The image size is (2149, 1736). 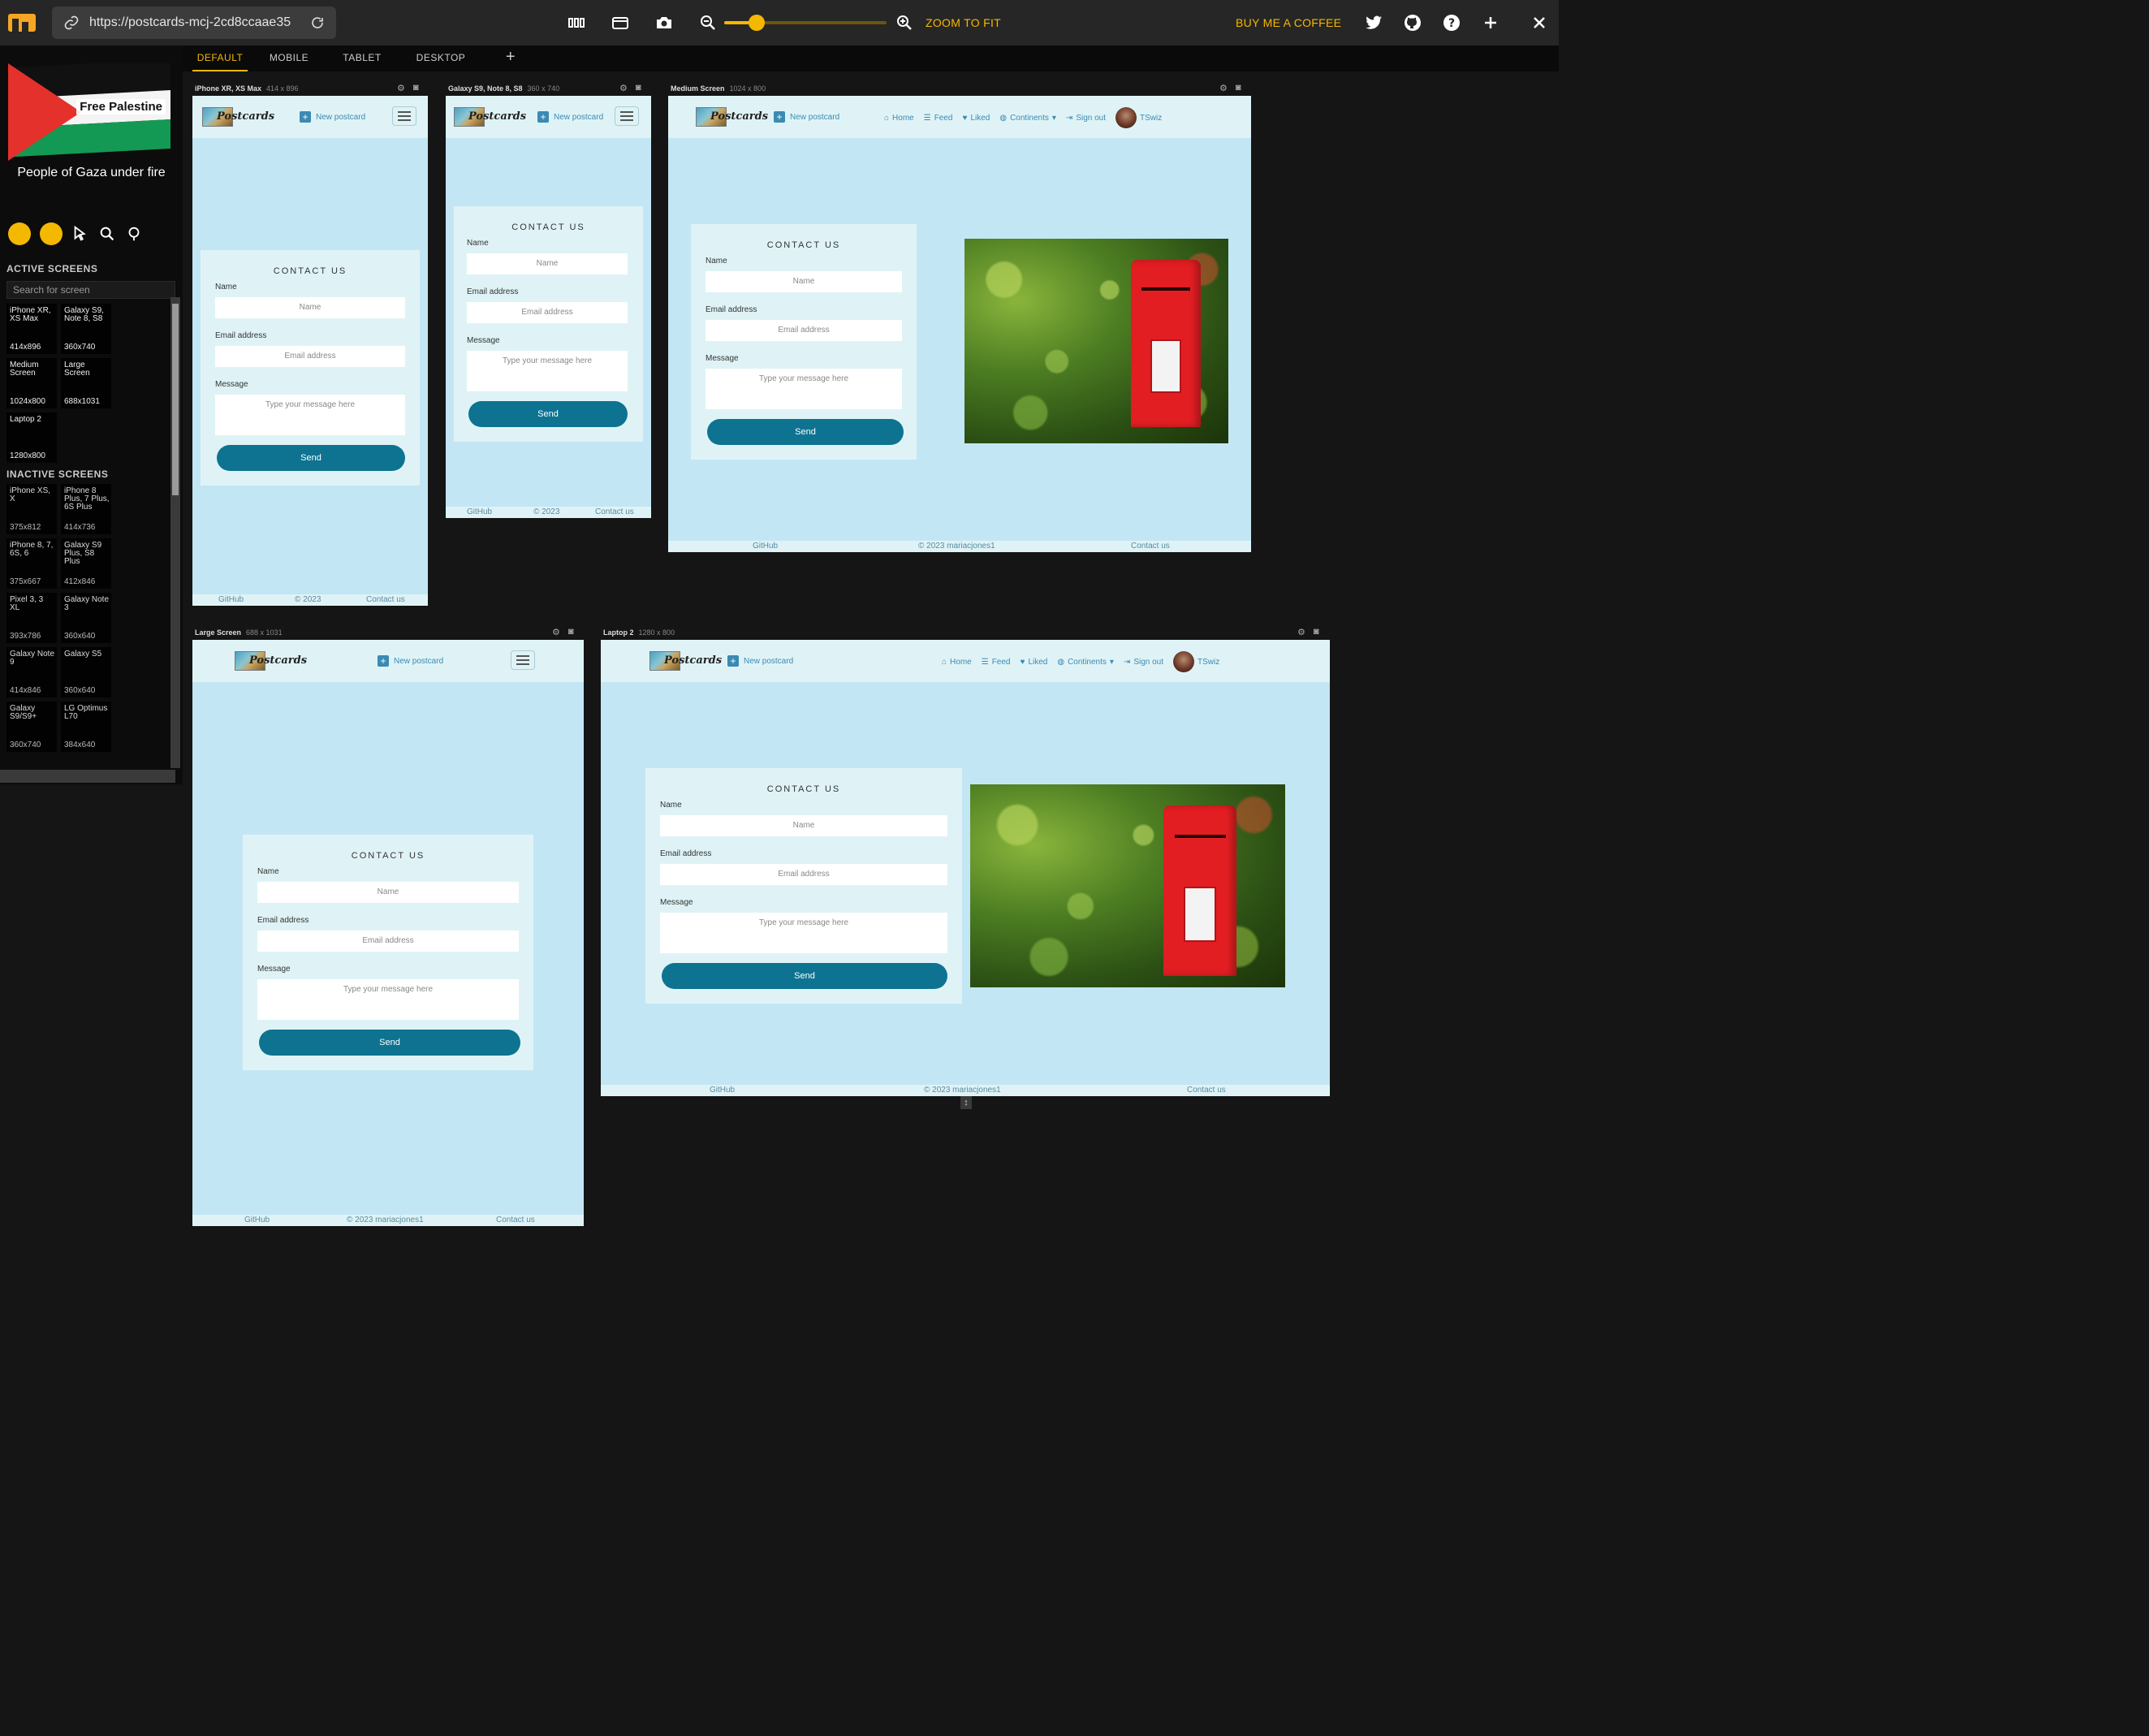 I want to click on device-item: iPhone XR, XS Max 414x896, so click(x=31, y=329).